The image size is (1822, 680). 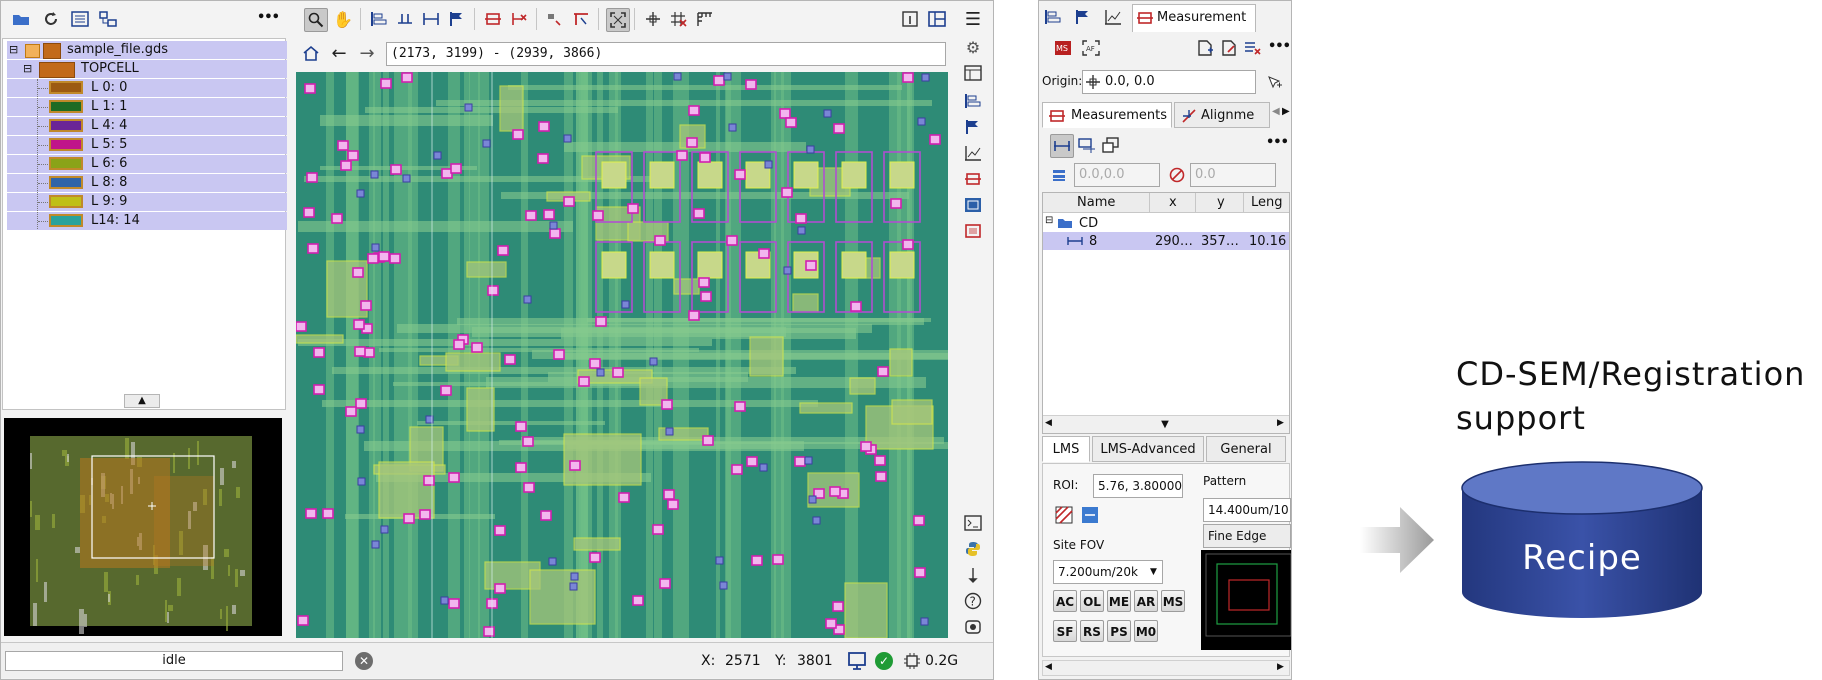 What do you see at coordinates (80, 19) in the screenshot?
I see `cell-list-icon` at bounding box center [80, 19].